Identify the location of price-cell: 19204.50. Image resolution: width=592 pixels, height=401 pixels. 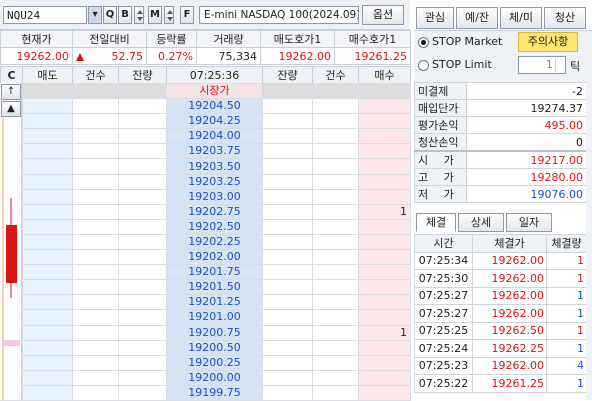
(214, 106).